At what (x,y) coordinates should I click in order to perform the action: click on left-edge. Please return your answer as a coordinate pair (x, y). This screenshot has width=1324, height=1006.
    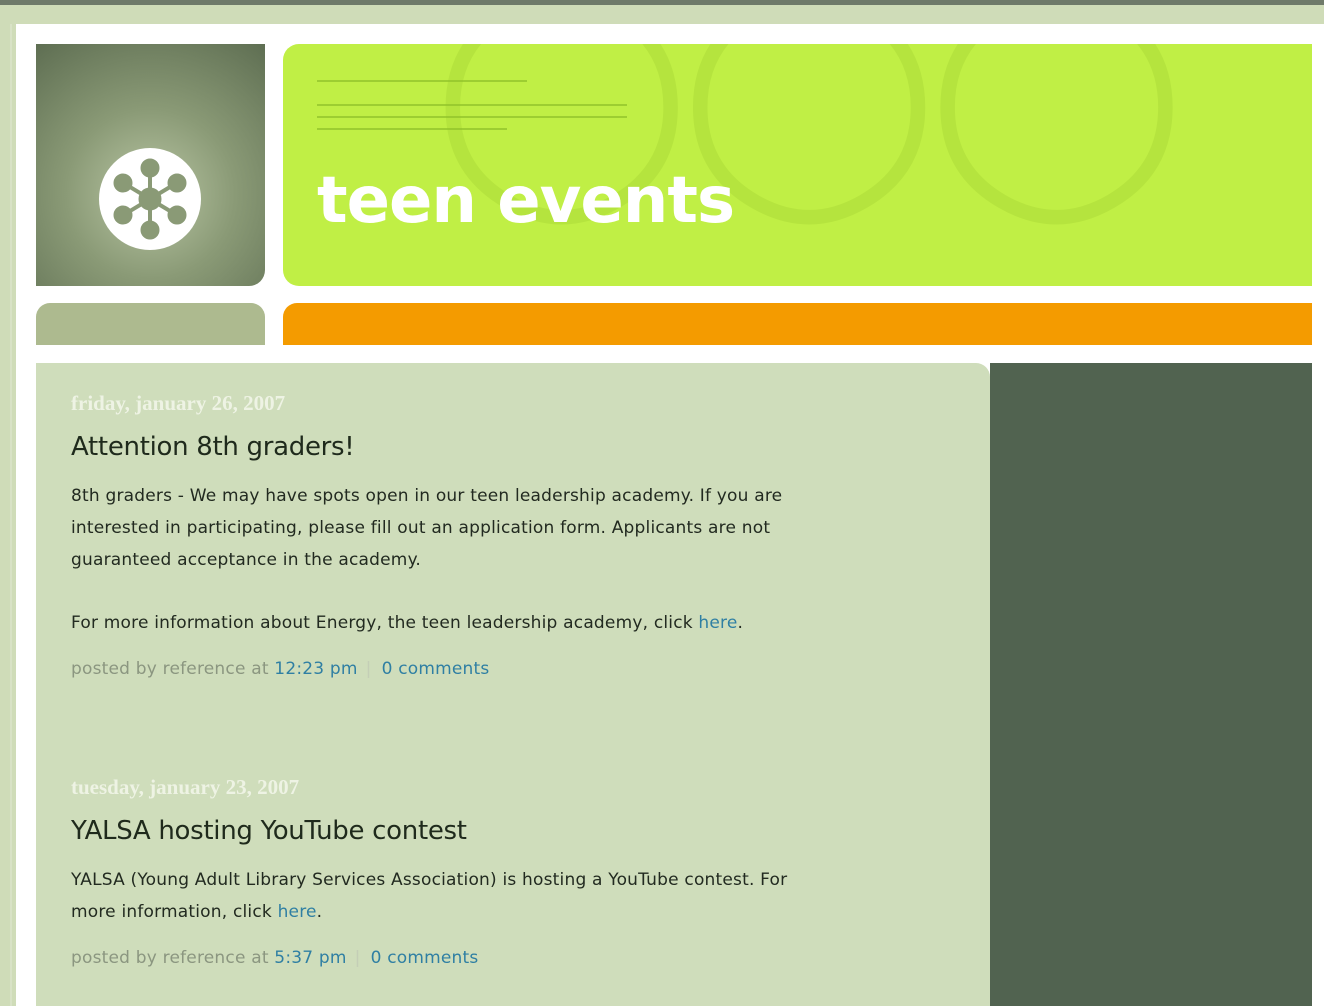
    Looking at the image, I should click on (8, 515).